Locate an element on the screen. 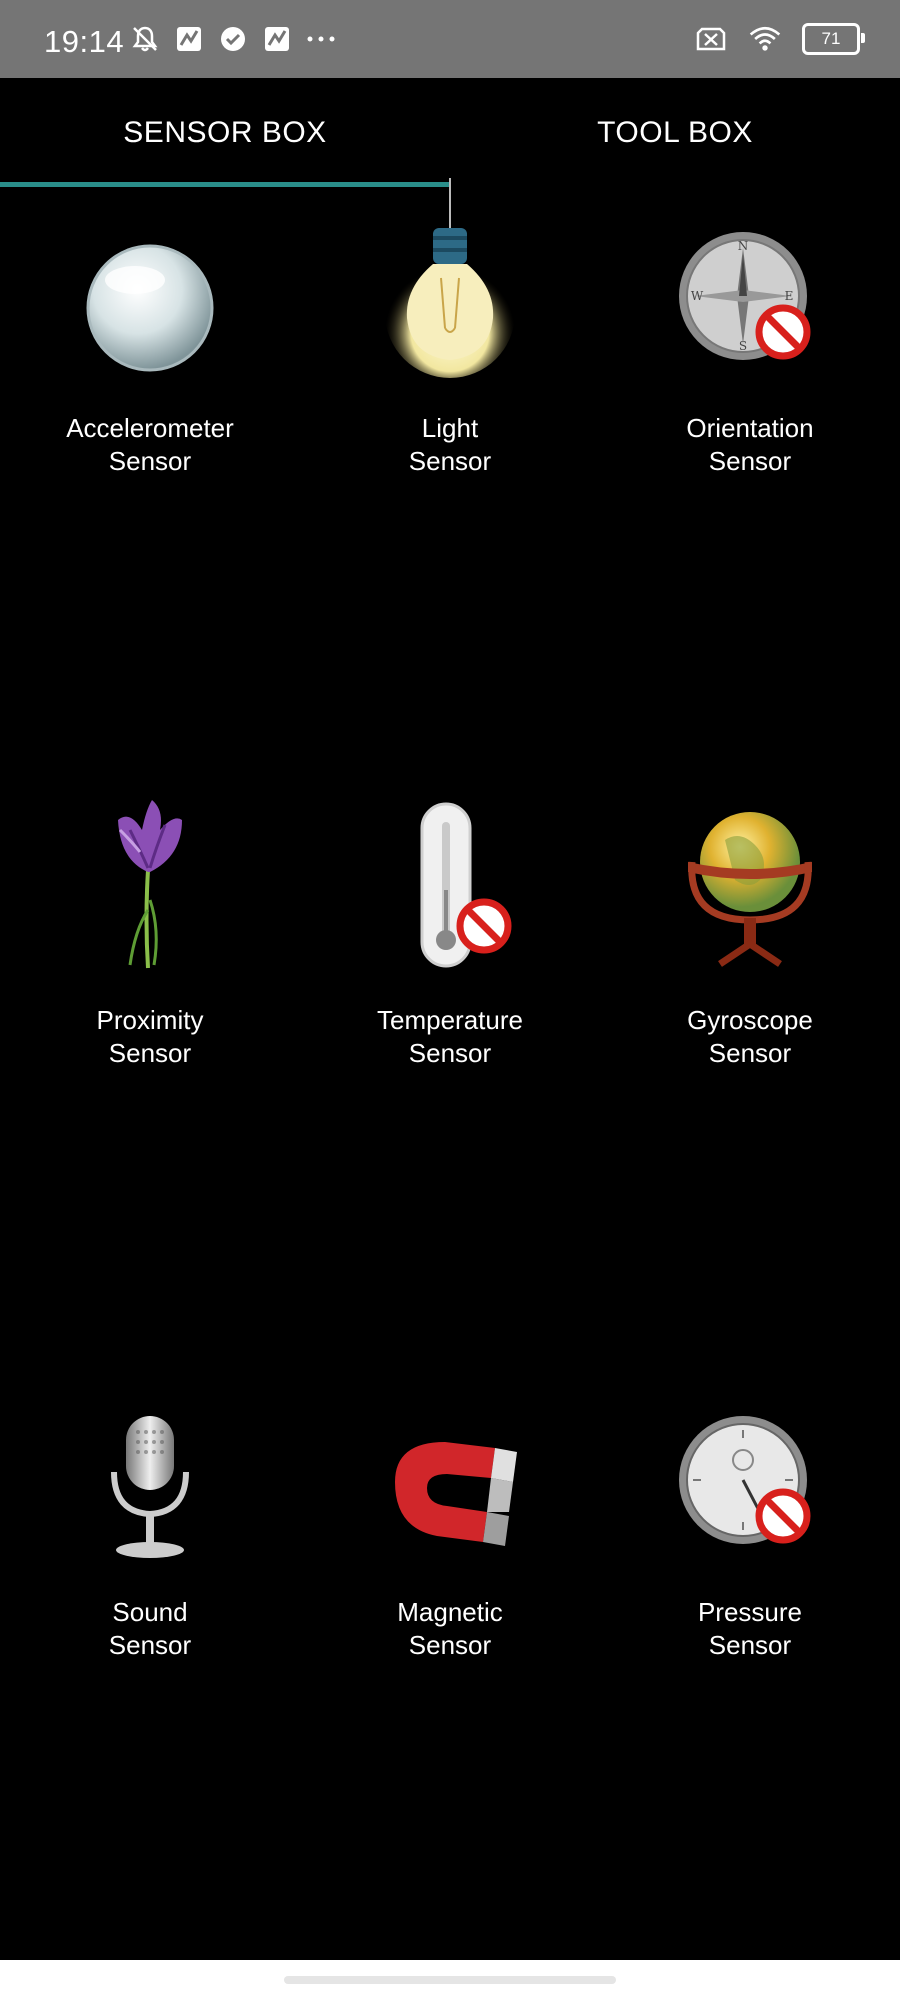 This screenshot has width=900, height=2000. check-circle-icon is located at coordinates (233, 39).